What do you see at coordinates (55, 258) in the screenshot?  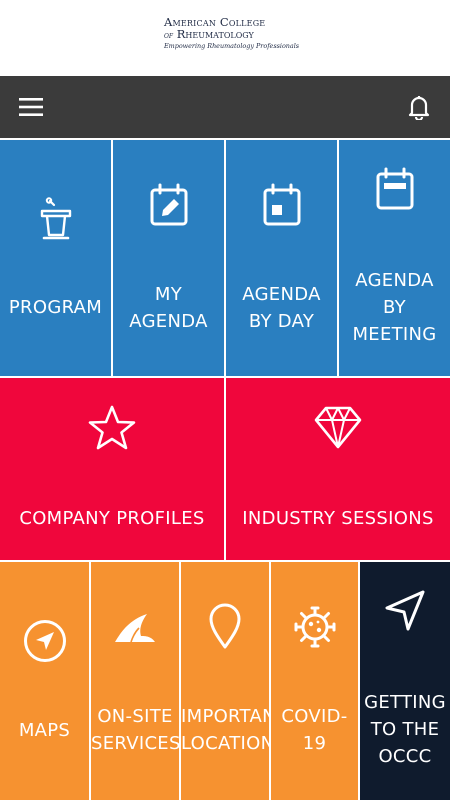 I see `tile-program: PROGRAM` at bounding box center [55, 258].